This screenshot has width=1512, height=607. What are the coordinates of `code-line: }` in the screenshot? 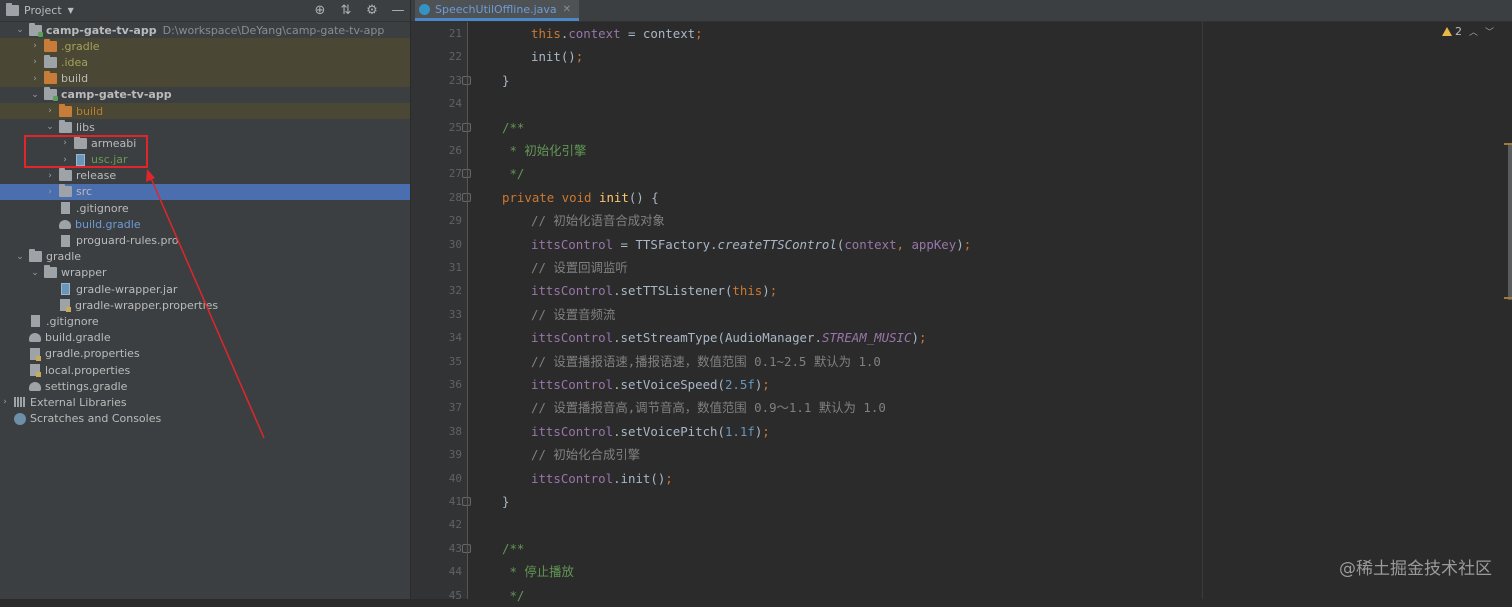 It's located at (505, 80).